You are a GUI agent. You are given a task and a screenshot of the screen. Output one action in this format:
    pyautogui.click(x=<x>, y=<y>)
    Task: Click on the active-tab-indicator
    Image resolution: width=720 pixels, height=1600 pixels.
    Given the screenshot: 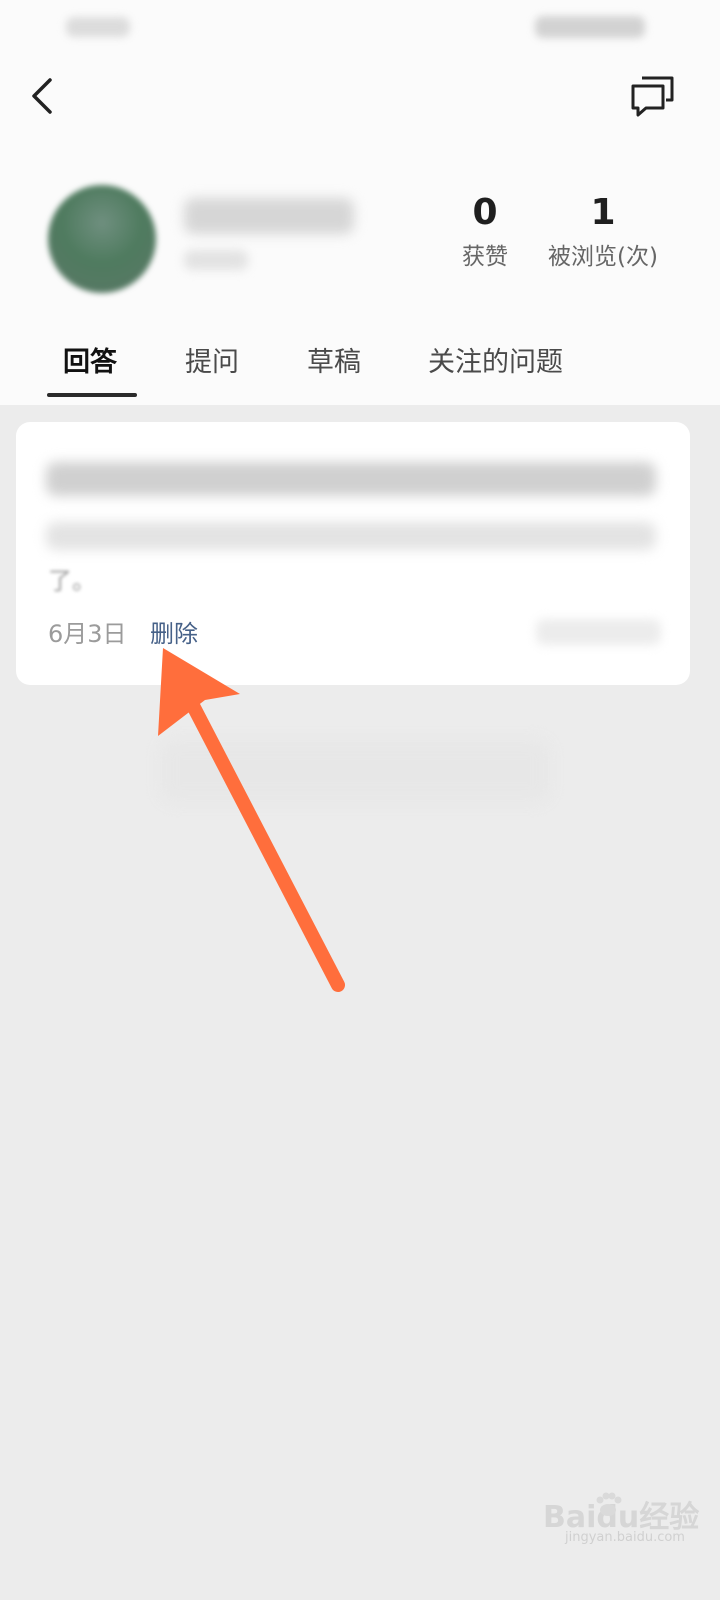 What is the action you would take?
    pyautogui.click(x=92, y=395)
    